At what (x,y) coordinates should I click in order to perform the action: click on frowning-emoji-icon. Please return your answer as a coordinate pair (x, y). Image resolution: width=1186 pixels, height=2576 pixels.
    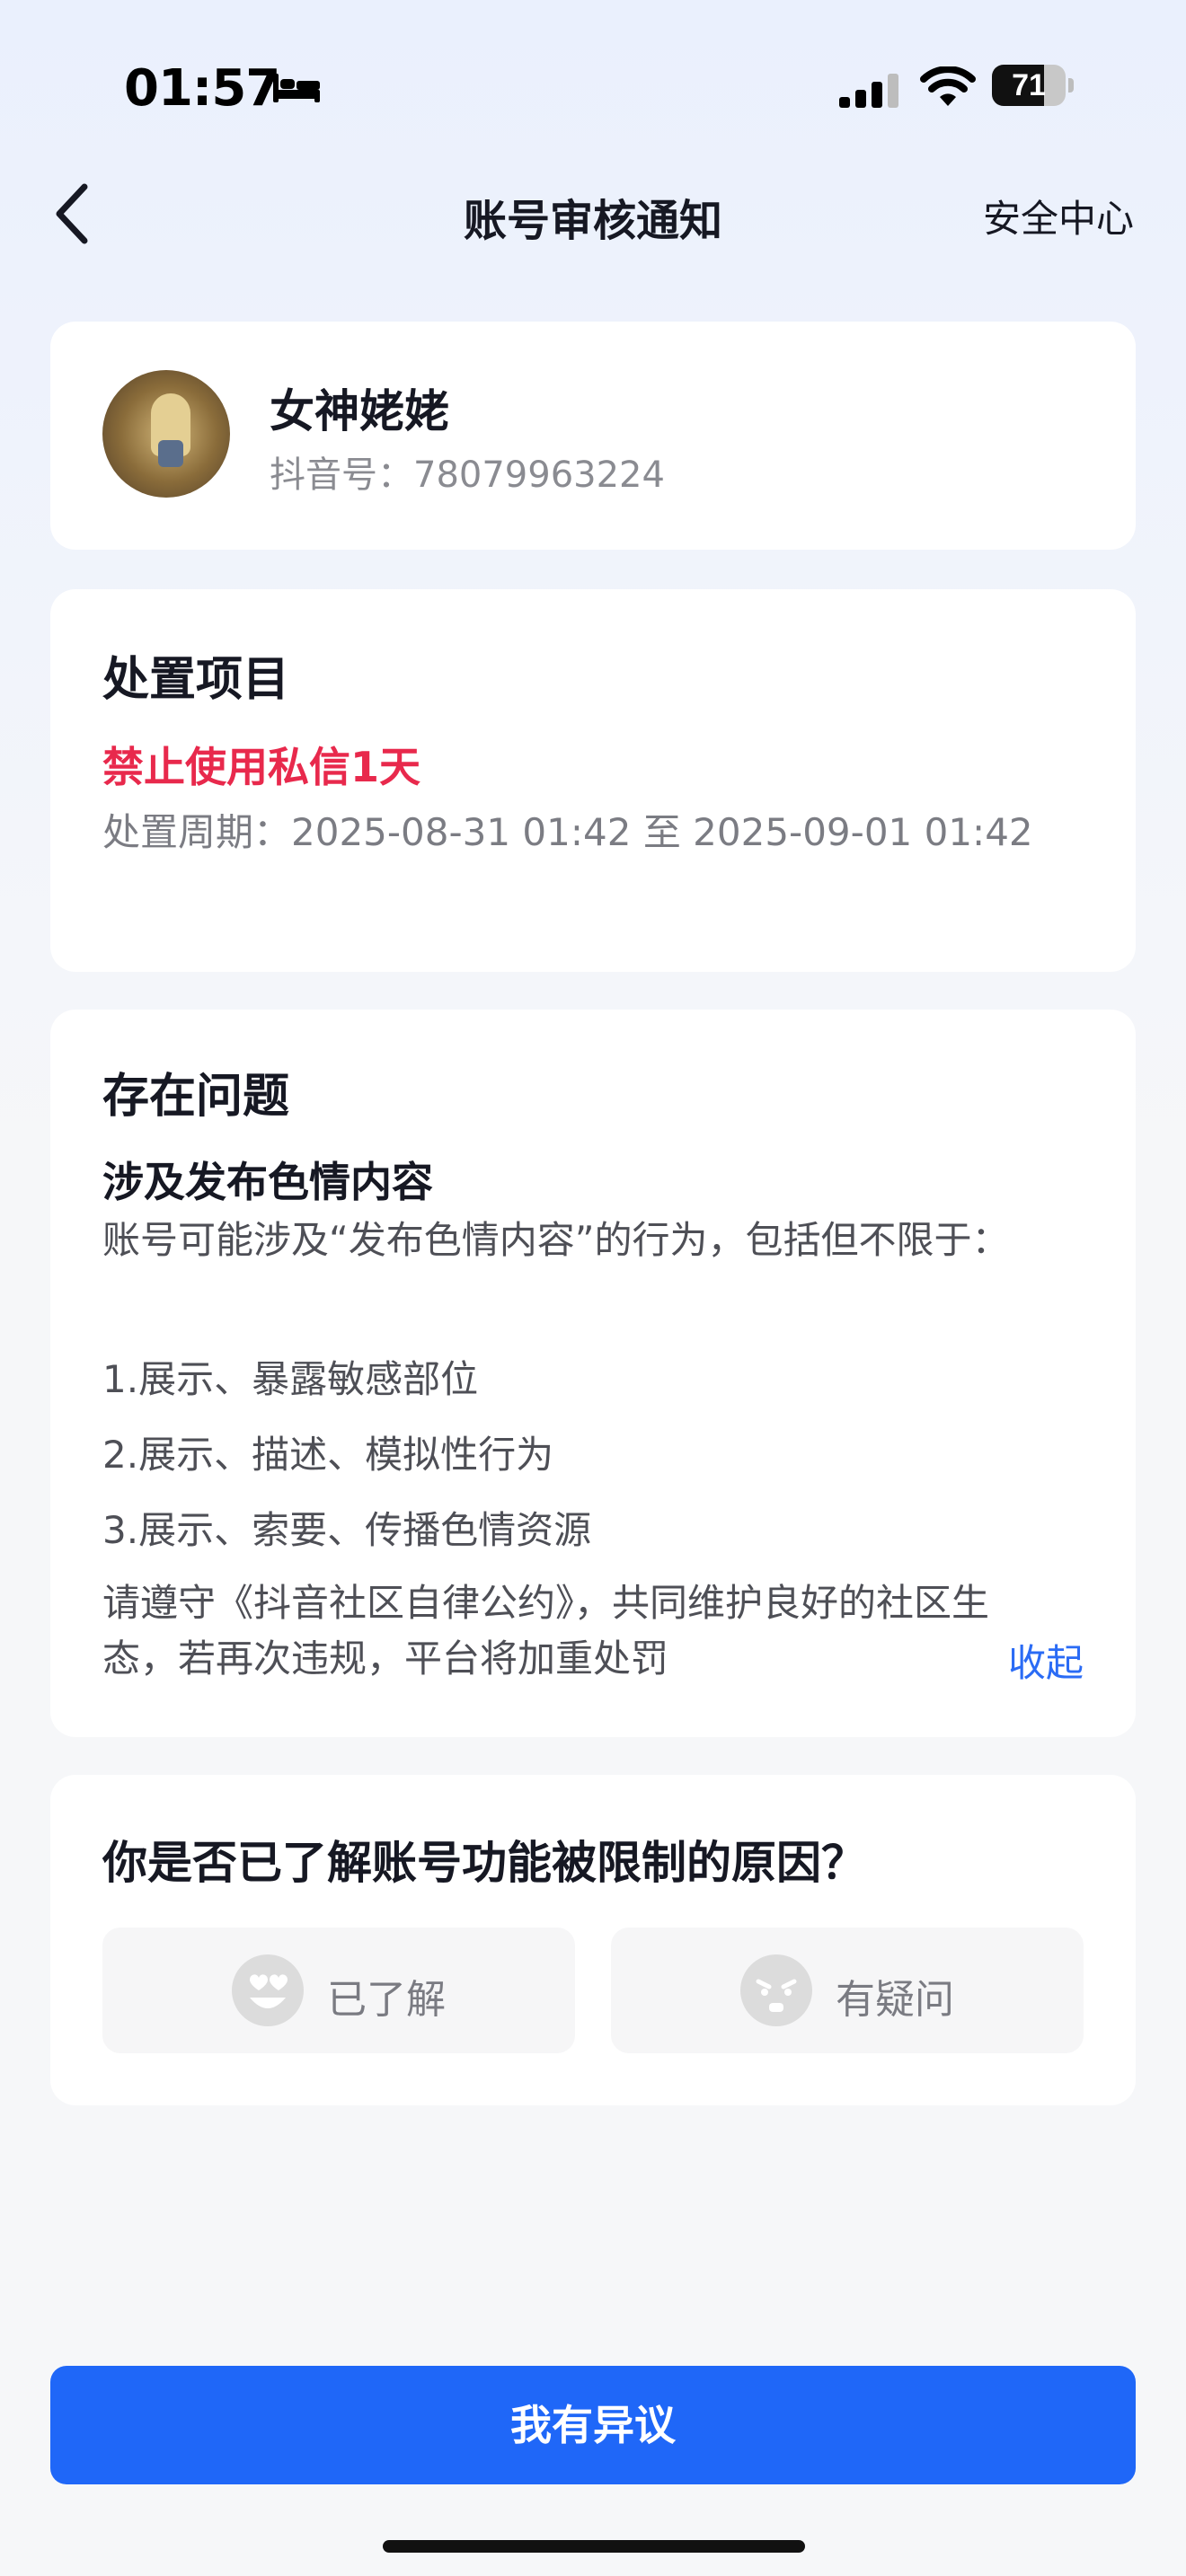
    Looking at the image, I should click on (776, 1990).